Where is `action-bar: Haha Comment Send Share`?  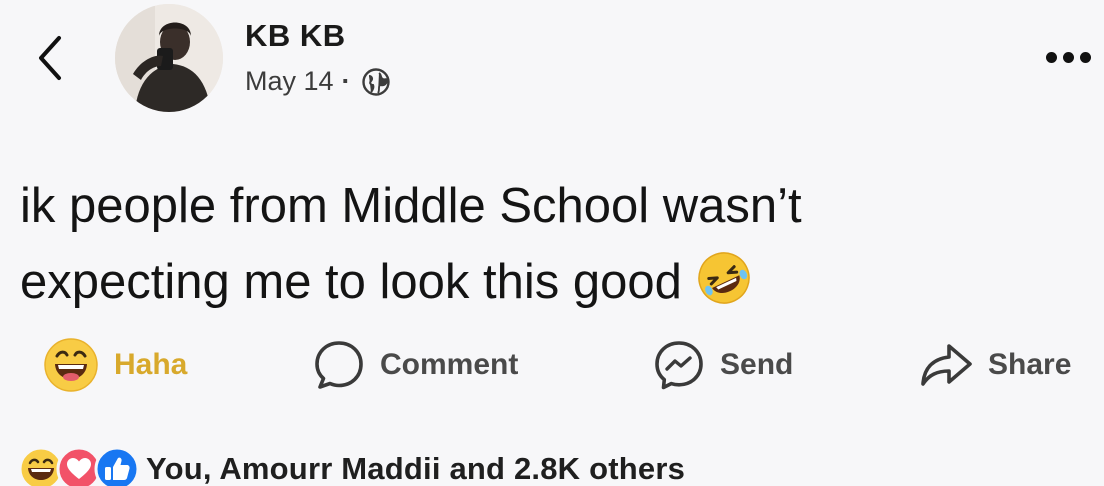
action-bar: Haha Comment Send Share is located at coordinates (552, 365).